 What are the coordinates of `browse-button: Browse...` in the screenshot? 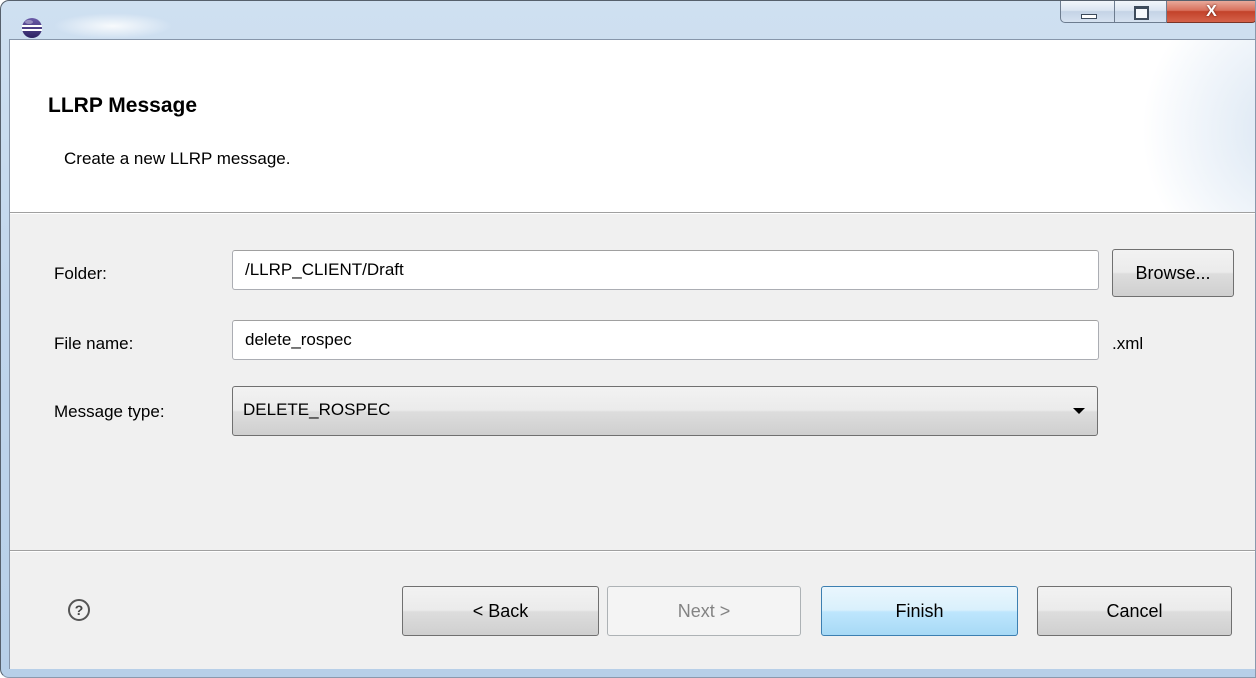 It's located at (1173, 273).